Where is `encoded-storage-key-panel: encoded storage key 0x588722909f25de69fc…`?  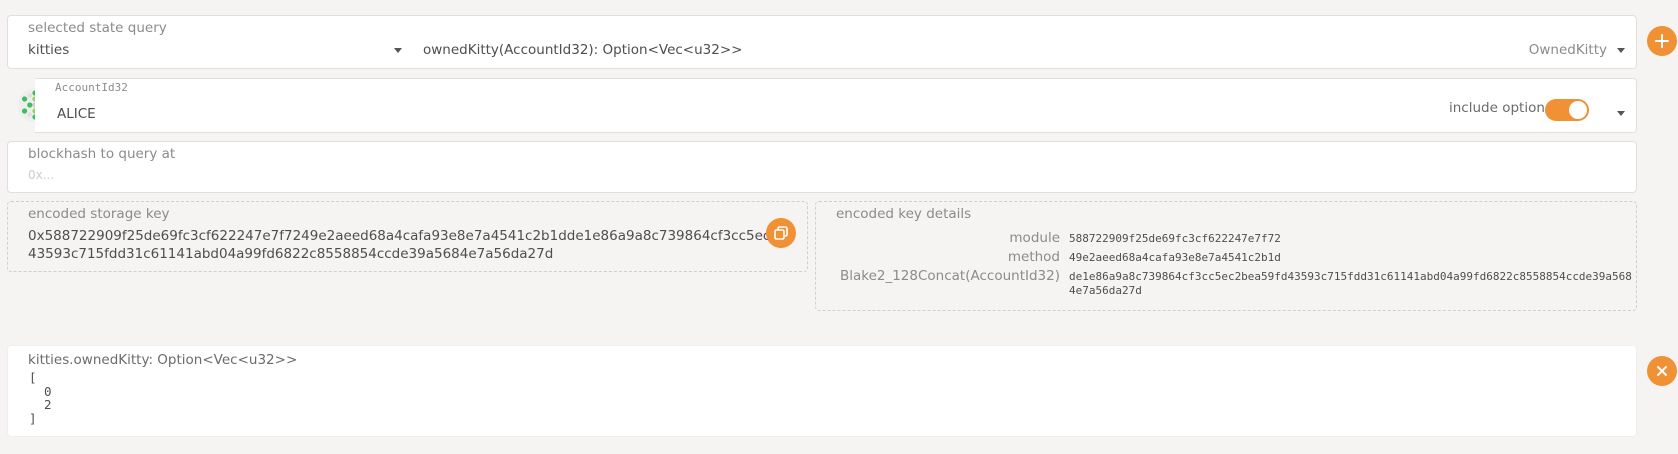
encoded-storage-key-panel: encoded storage key 0x588722909f25de69fc… is located at coordinates (407, 236).